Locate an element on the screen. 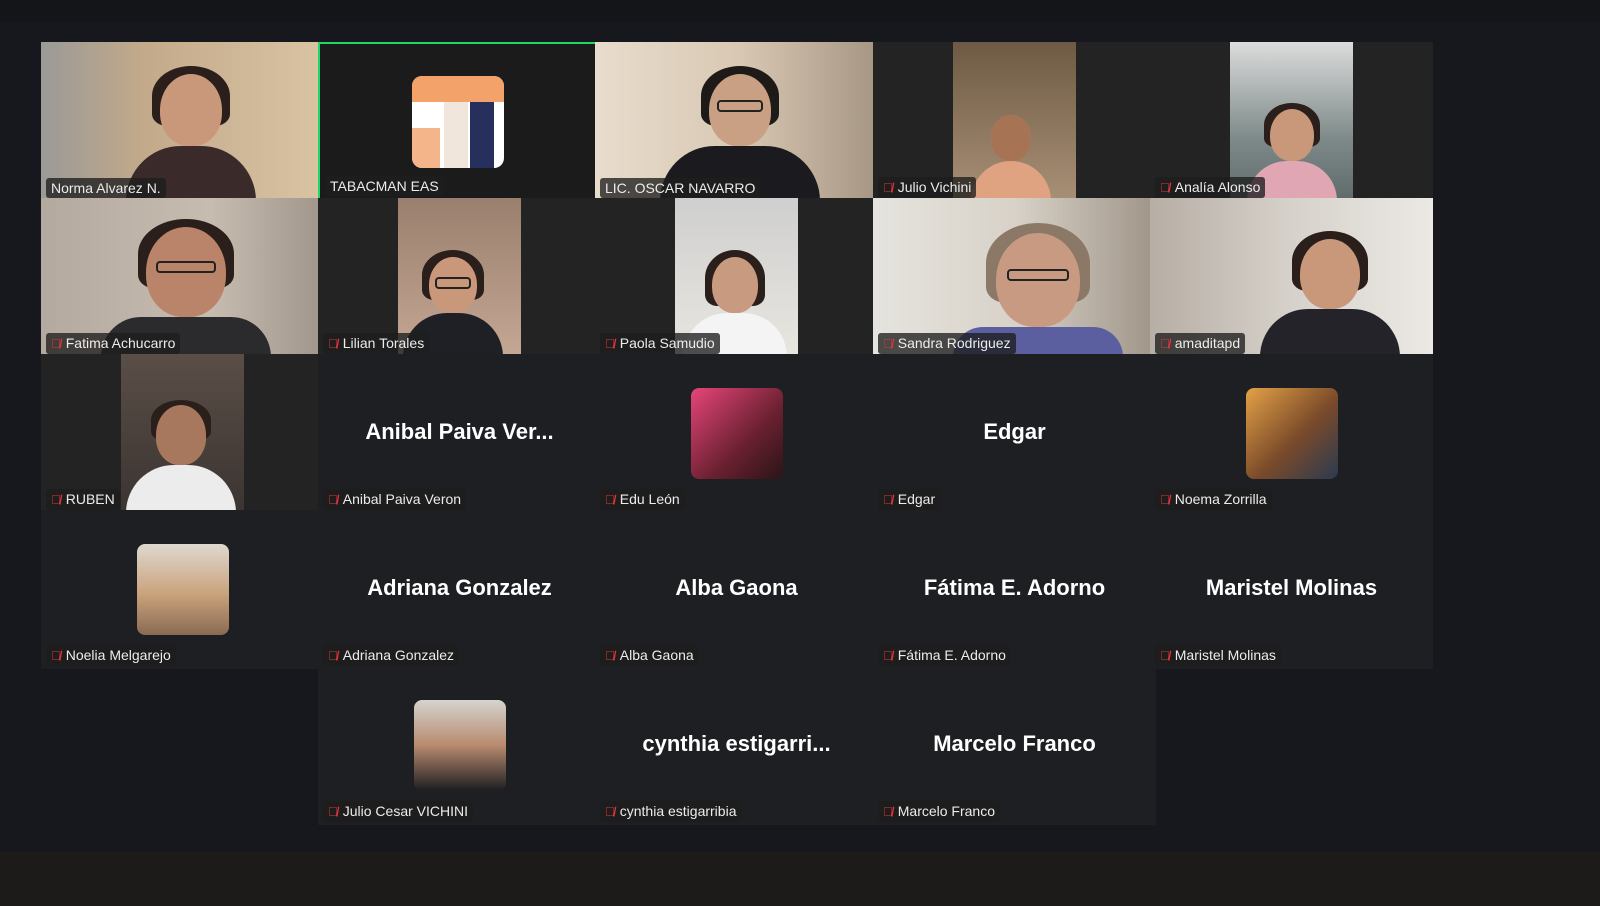 This screenshot has width=1600, height=906. participant-name-tag: 🎙̸ Julio Cesar VICHINI is located at coordinates (398, 811).